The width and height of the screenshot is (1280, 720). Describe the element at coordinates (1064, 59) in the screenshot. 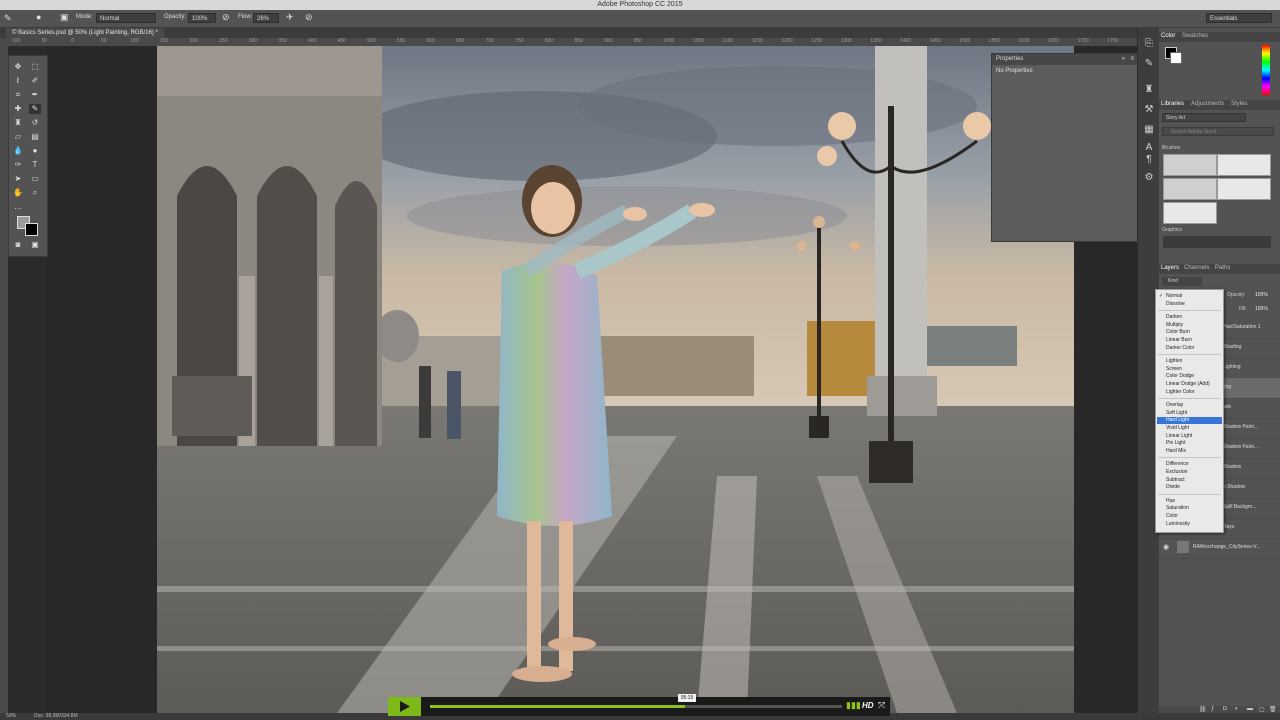

I see `properties-panel-header: Properties » ≡` at that location.